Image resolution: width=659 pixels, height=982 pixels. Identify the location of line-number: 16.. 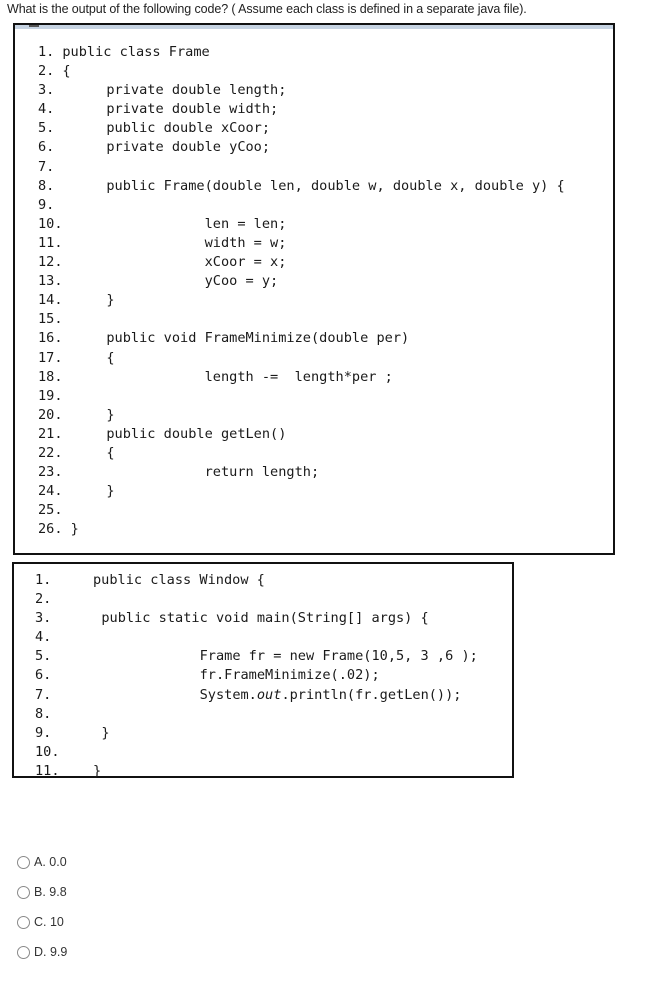
(50, 338).